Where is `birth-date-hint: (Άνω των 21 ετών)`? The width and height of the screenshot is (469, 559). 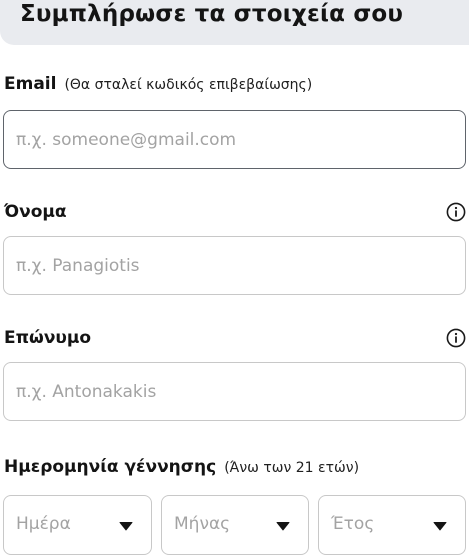 birth-date-hint: (Άνω των 21 ετών) is located at coordinates (292, 468).